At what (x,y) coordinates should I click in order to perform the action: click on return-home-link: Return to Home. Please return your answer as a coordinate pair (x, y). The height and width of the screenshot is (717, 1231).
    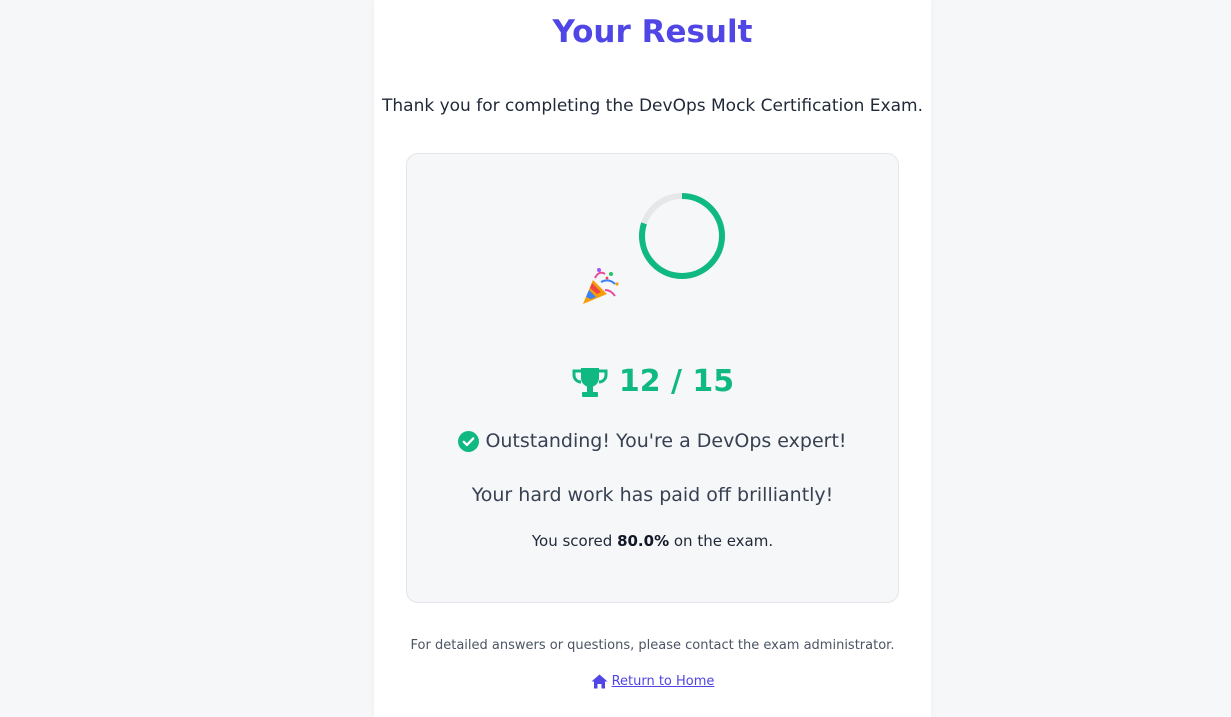
    Looking at the image, I should click on (652, 681).